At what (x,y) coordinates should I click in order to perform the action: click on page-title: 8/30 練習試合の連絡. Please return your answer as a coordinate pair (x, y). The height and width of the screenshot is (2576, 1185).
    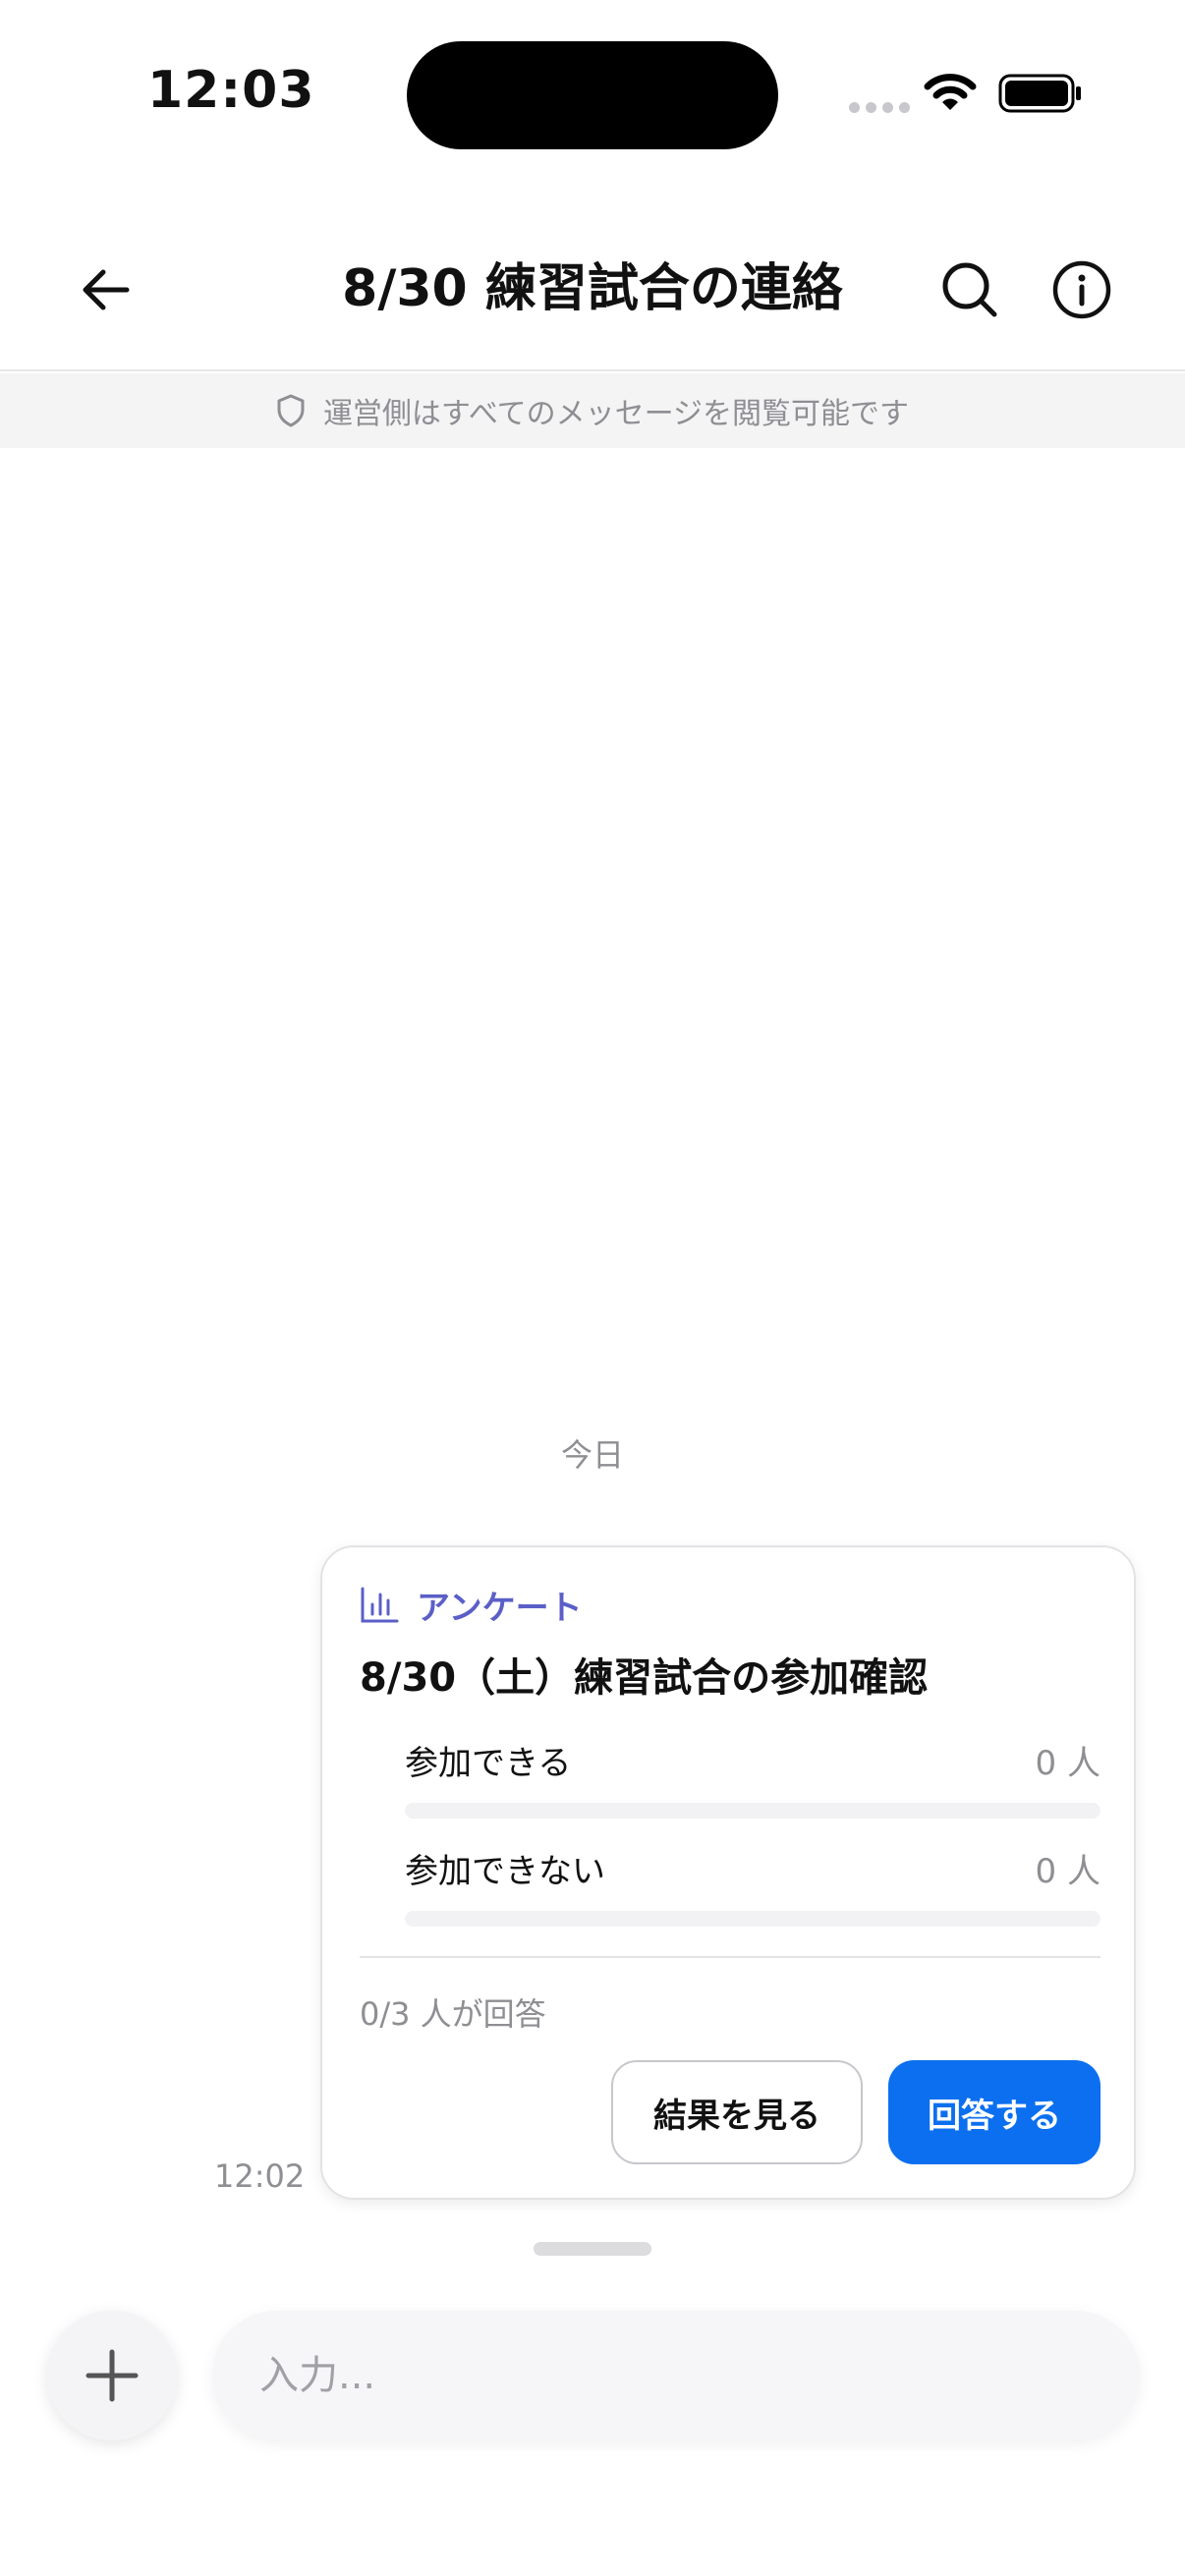
    Looking at the image, I should click on (592, 288).